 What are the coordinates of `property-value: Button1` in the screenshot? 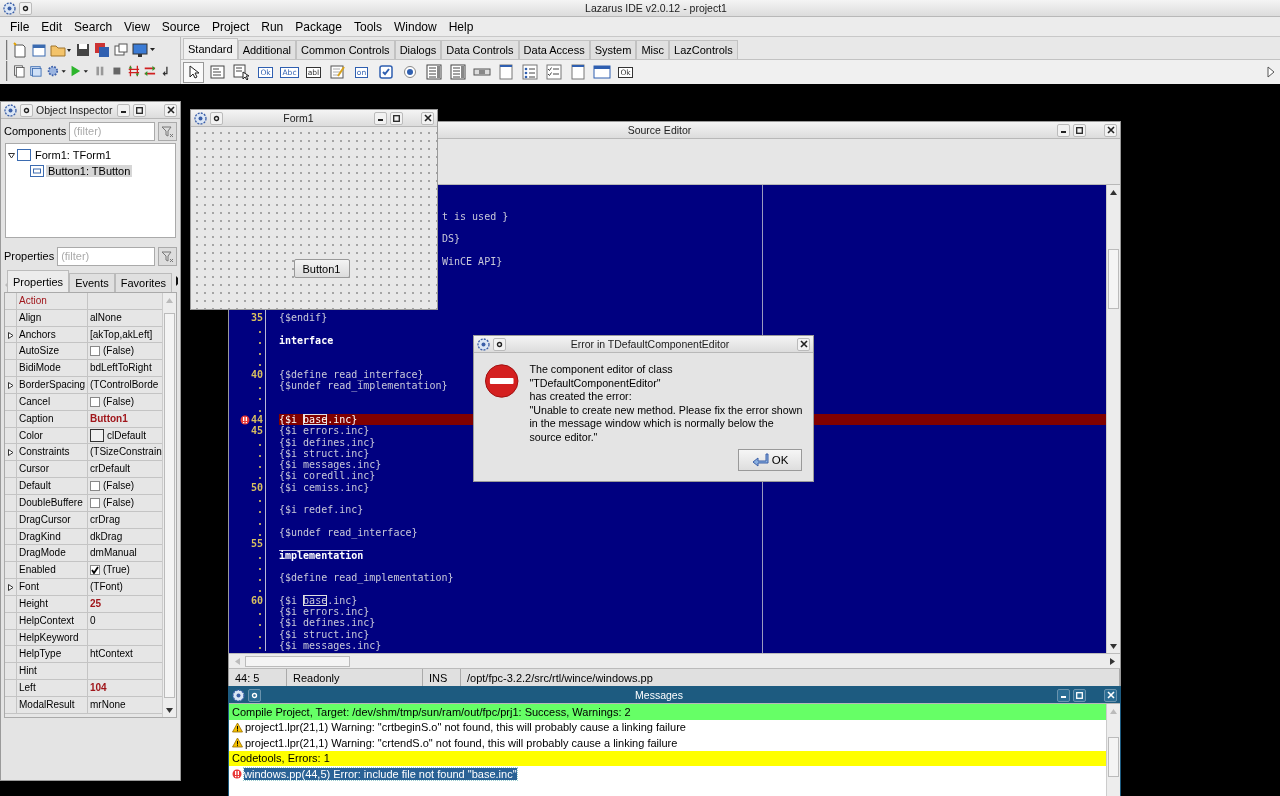 It's located at (109, 418).